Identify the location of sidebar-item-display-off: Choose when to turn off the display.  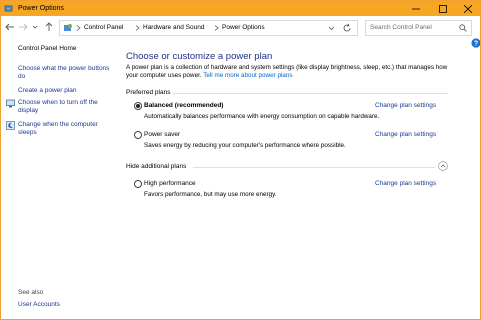
(64, 107).